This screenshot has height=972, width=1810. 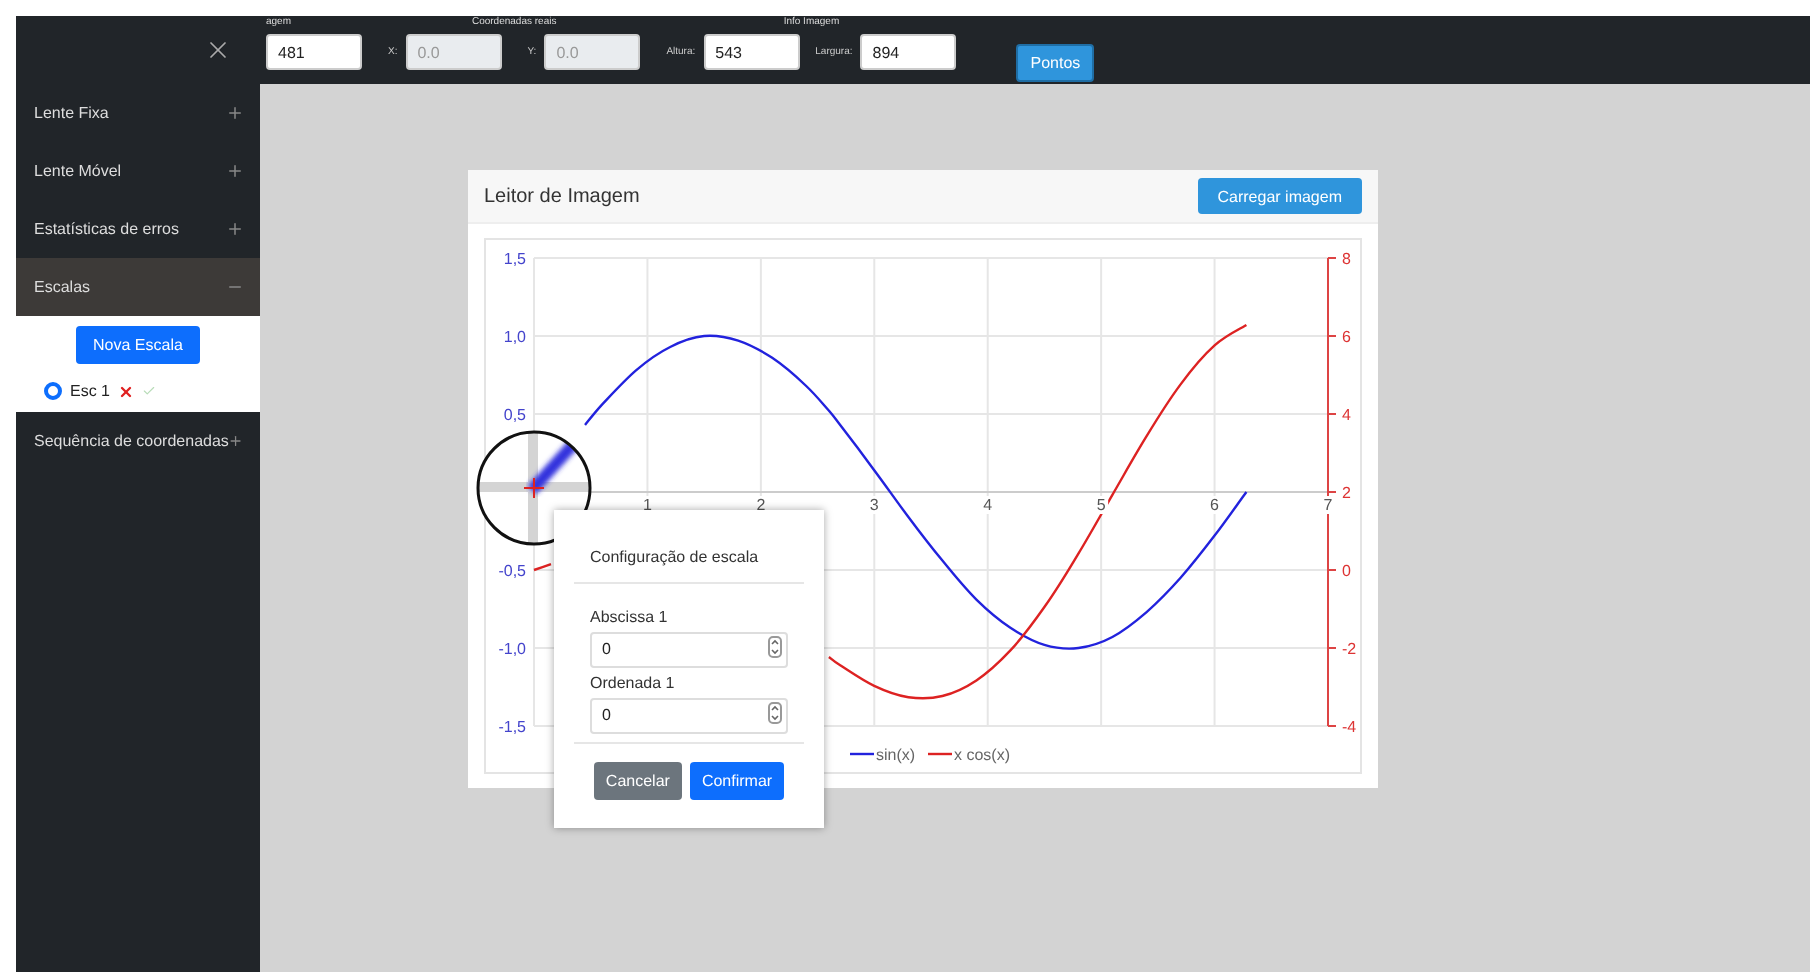 I want to click on field-label: Abscissa 1, so click(x=630, y=617).